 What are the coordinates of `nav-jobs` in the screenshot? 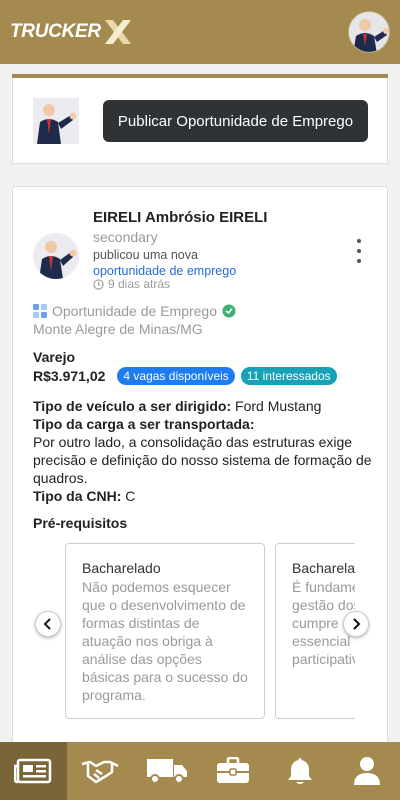 It's located at (233, 771).